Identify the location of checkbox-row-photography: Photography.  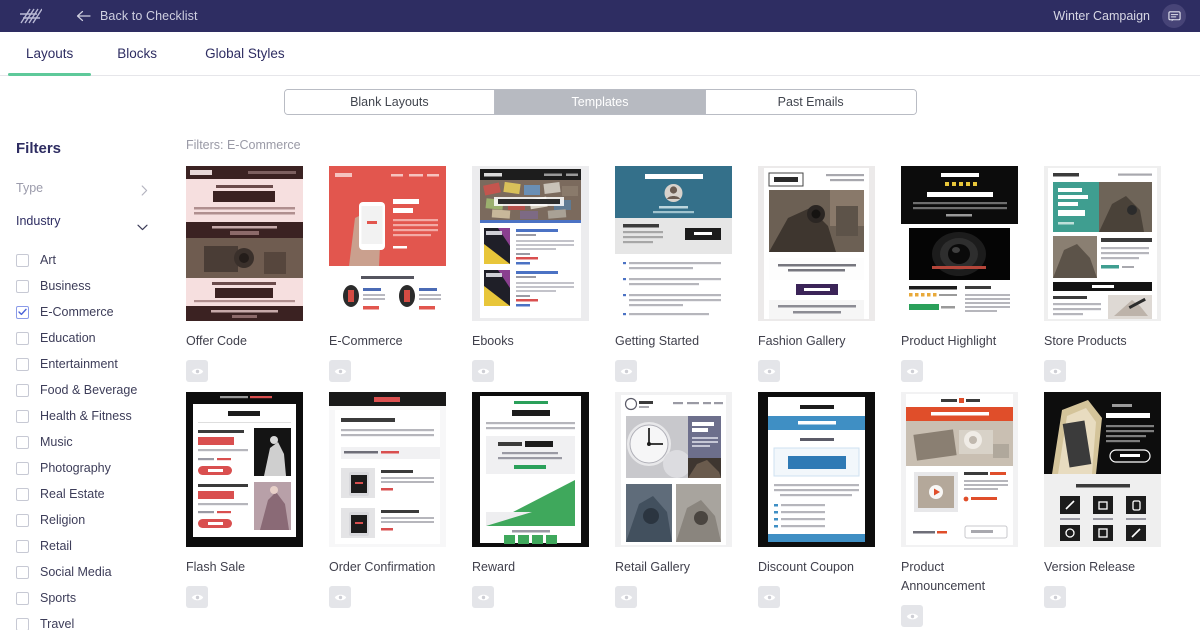
(98, 468).